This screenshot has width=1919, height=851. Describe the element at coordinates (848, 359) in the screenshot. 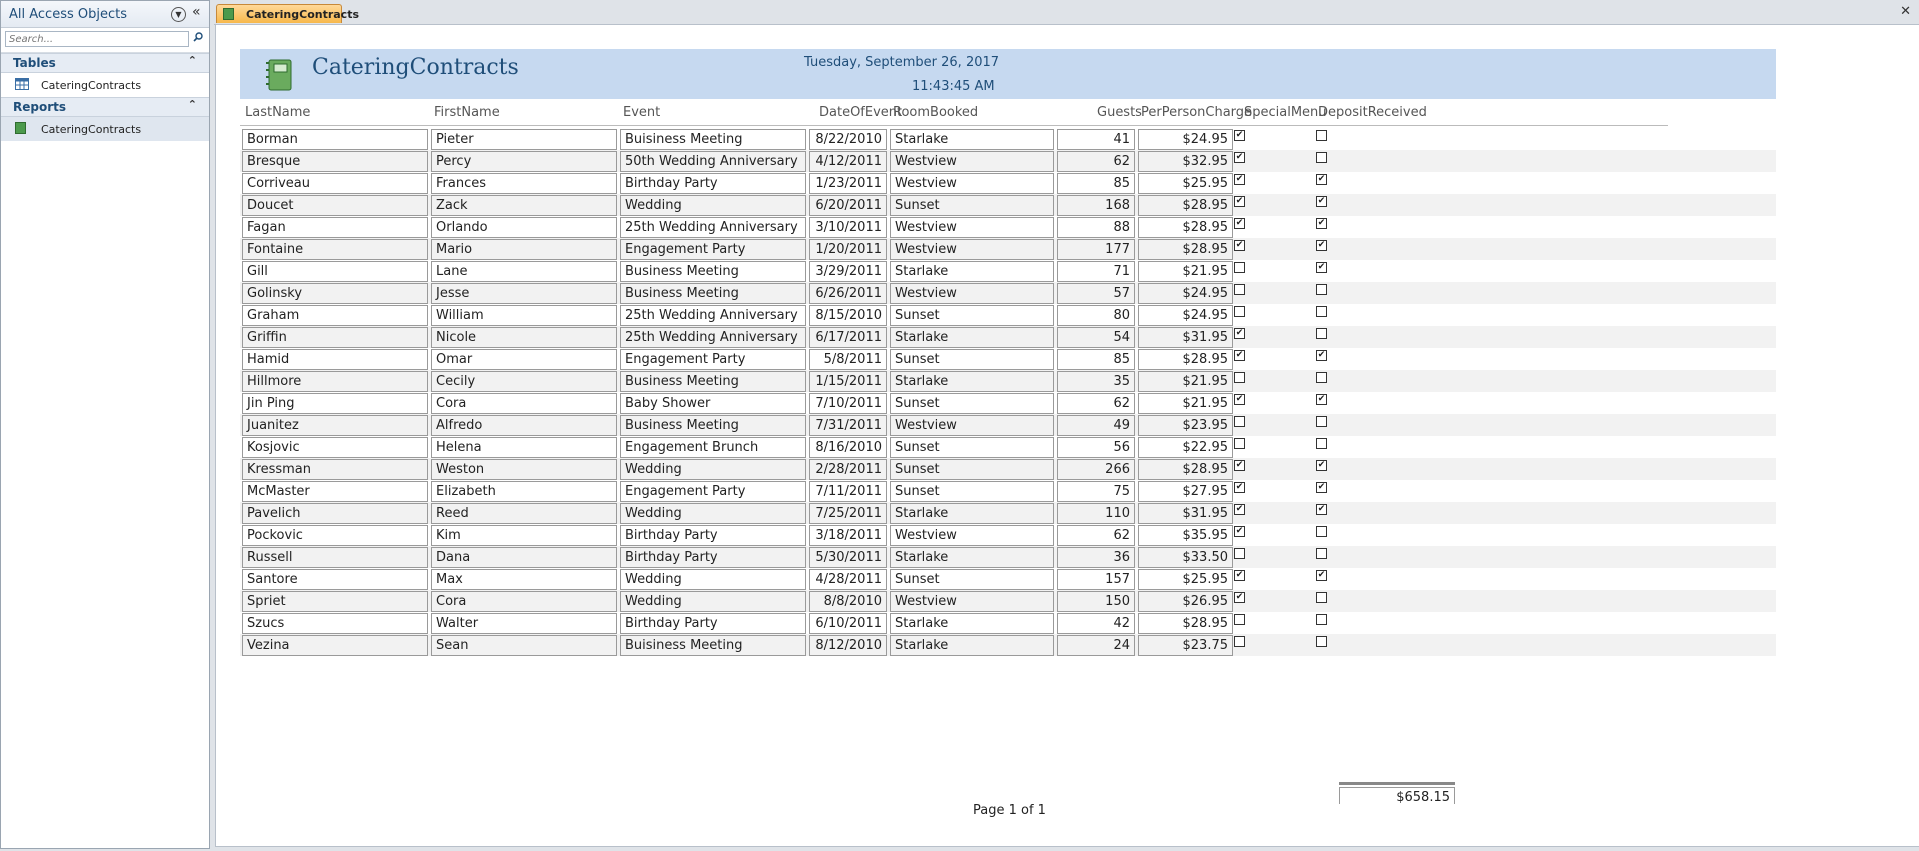

I see `date-of-event-cell: 5/8/2011` at that location.